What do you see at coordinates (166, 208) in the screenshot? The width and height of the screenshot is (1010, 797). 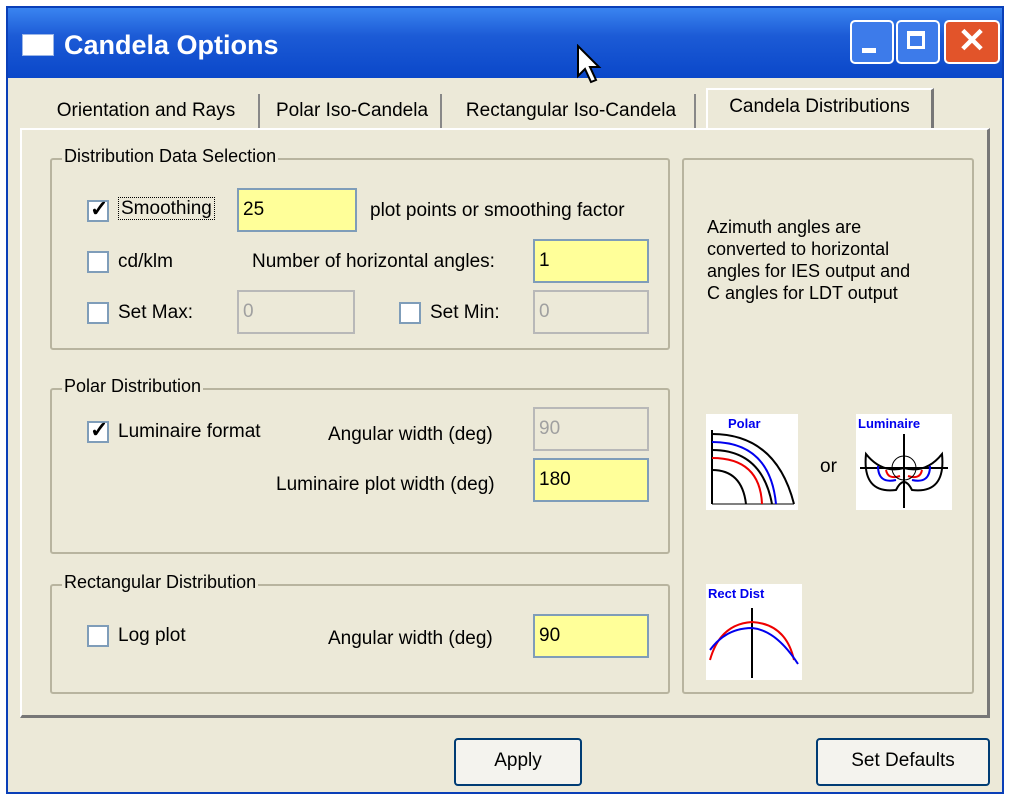 I see `smoothing-label: Smoothing` at bounding box center [166, 208].